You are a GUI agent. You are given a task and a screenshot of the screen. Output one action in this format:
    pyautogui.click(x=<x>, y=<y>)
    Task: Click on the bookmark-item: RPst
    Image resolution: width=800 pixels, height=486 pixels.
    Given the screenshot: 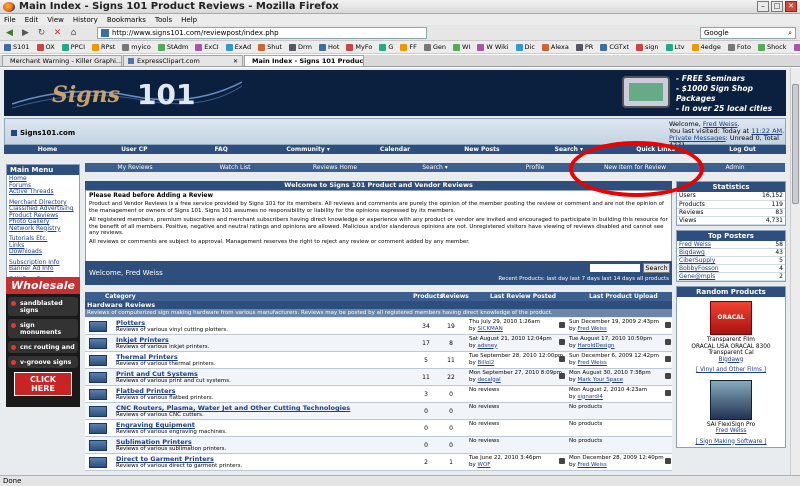 What is the action you would take?
    pyautogui.click(x=103, y=47)
    